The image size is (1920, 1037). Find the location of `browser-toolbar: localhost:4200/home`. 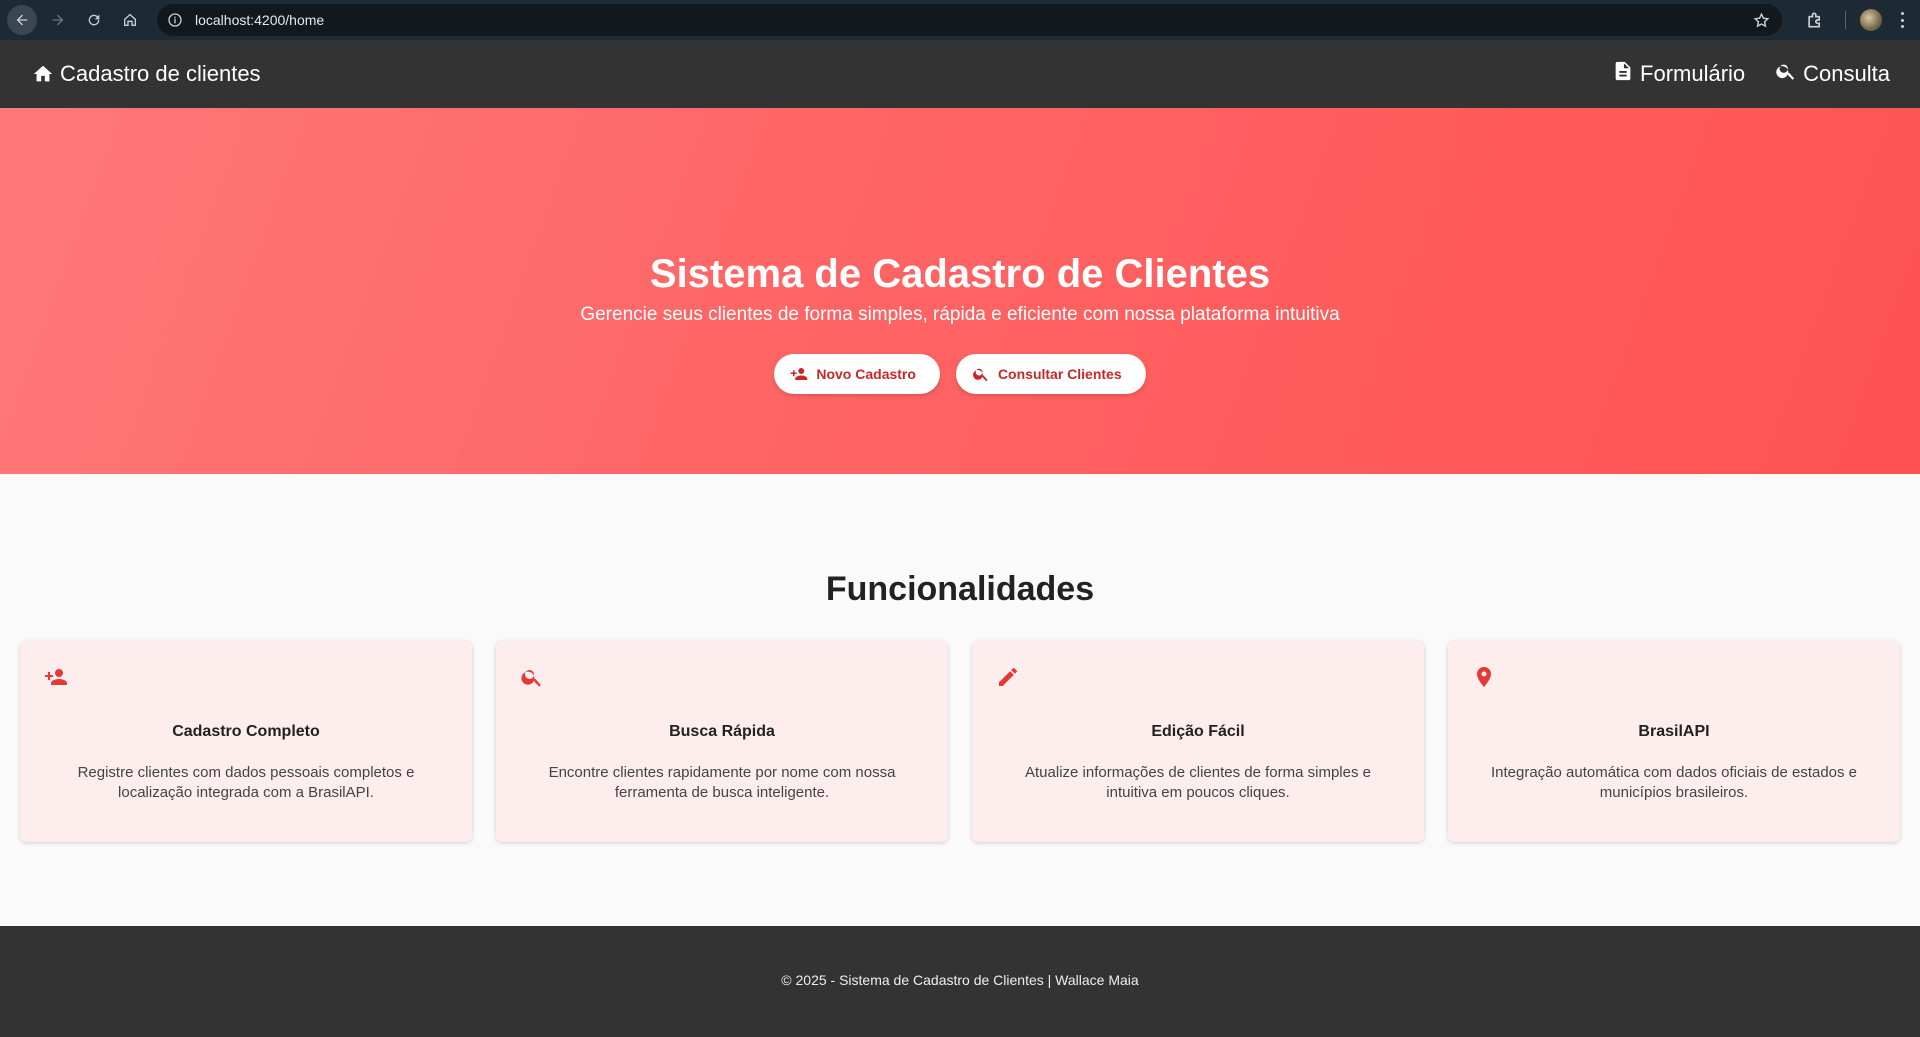

browser-toolbar: localhost:4200/home is located at coordinates (960, 20).